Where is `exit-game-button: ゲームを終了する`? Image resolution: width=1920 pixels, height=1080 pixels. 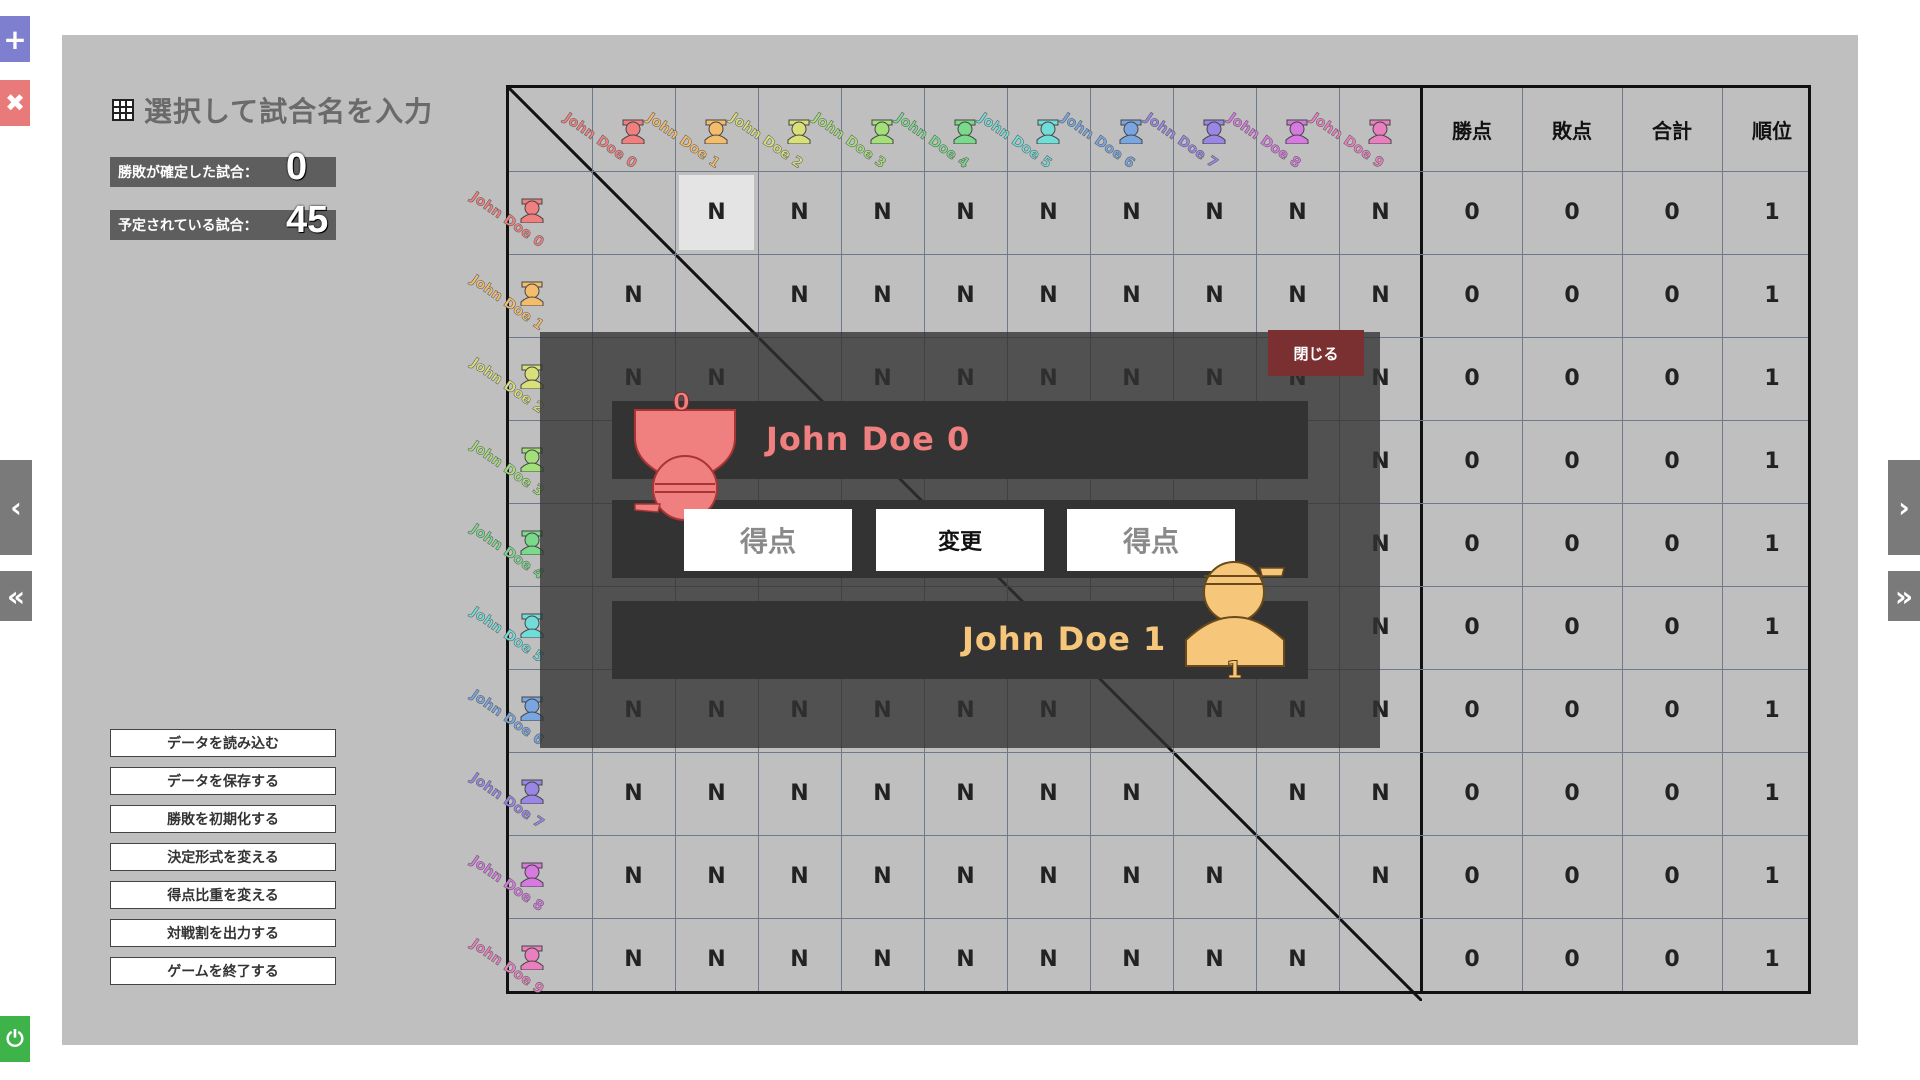 exit-game-button: ゲームを終了する is located at coordinates (223, 971).